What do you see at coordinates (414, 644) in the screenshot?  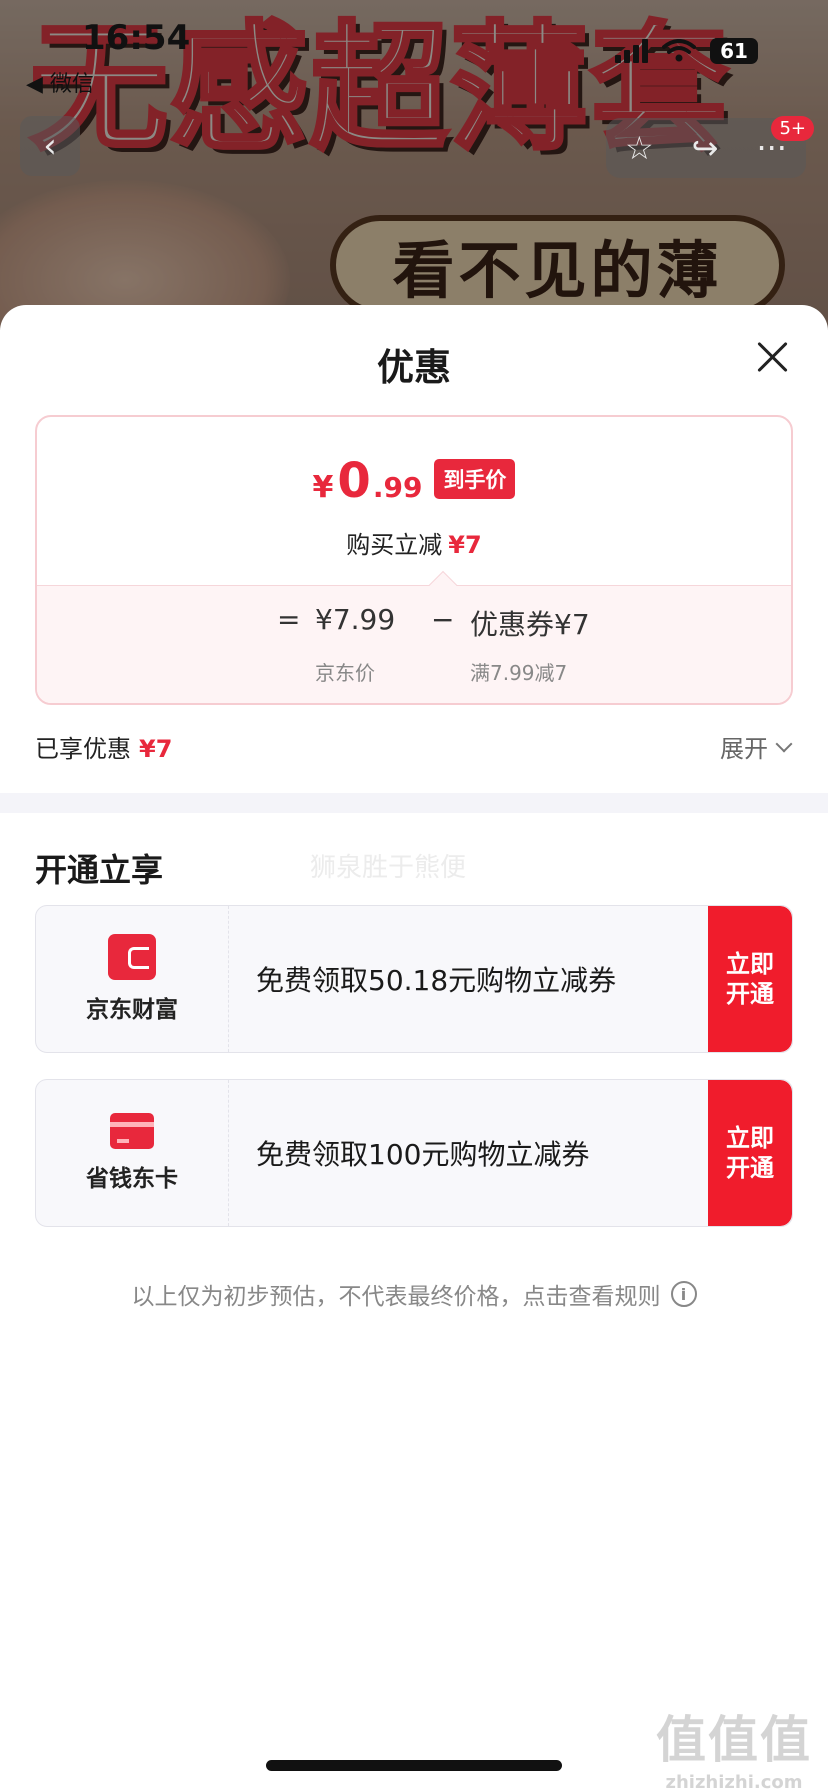 I see `price-calc-area` at bounding box center [414, 644].